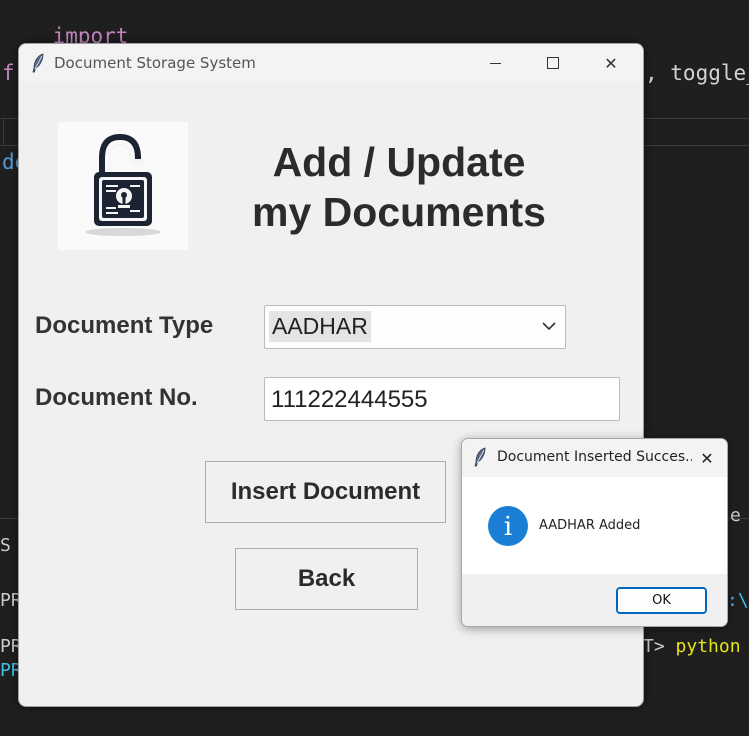  I want to click on maximize-icon, so click(553, 63).